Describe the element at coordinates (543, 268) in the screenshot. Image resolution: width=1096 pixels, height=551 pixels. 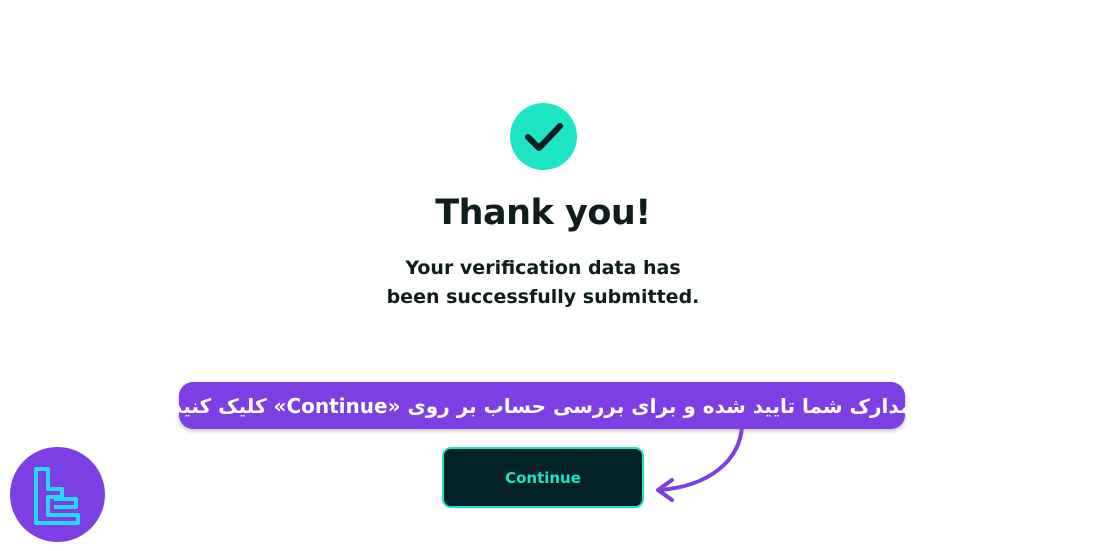
I see `success-message-line-1: Your verification data has` at that location.